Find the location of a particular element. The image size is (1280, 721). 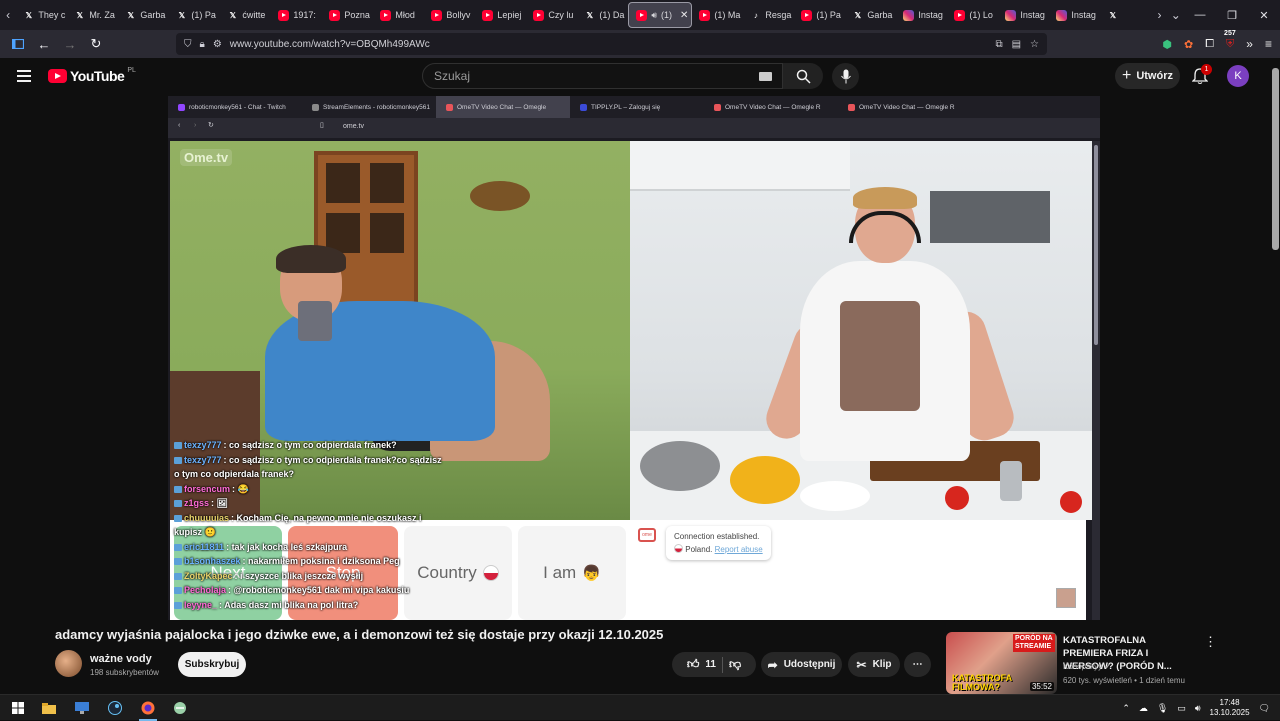

share-button: ➦ Udostępnij is located at coordinates (801, 664).